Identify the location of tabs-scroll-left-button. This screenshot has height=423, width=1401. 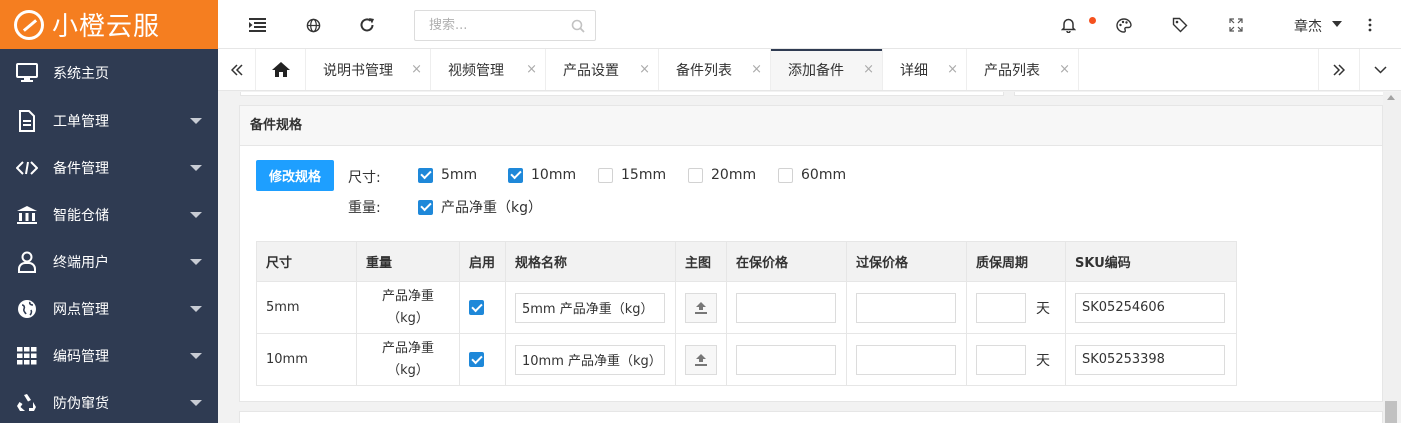
(237, 69).